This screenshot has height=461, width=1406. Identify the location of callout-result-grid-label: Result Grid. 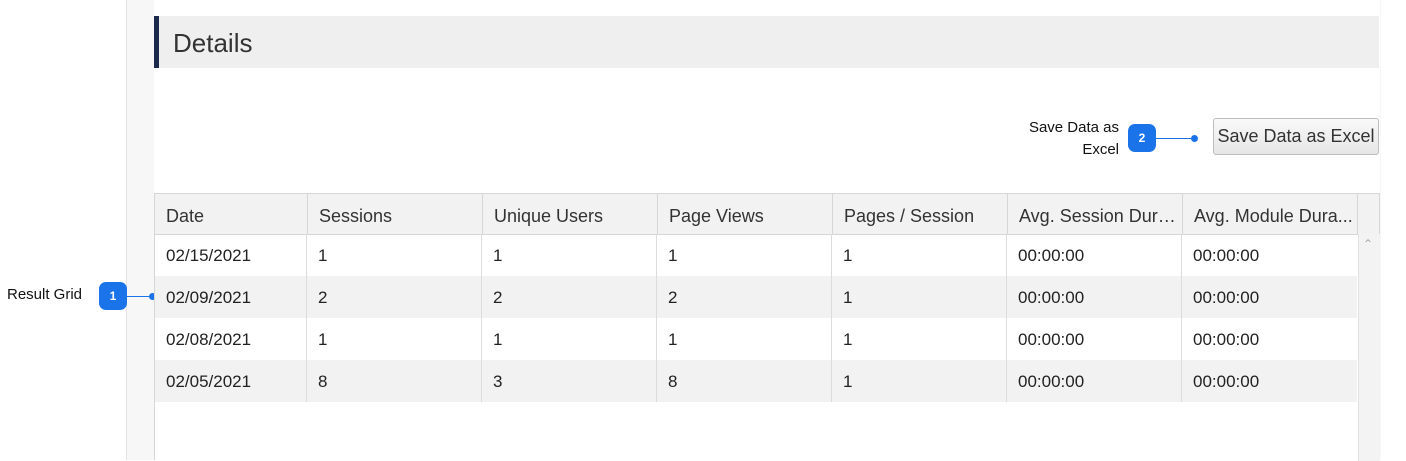
(45, 294).